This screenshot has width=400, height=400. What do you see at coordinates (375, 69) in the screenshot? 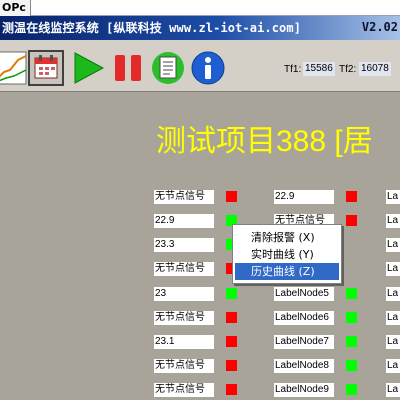
I see `tf2-value: 16078` at bounding box center [375, 69].